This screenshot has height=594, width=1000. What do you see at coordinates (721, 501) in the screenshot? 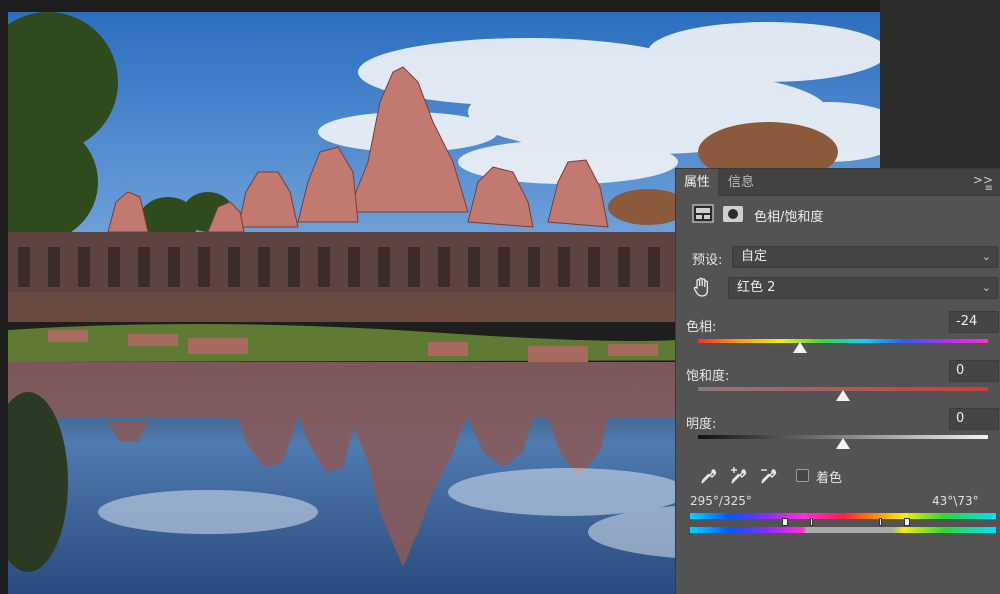
I see `range-left-readout: 295°/325°` at bounding box center [721, 501].